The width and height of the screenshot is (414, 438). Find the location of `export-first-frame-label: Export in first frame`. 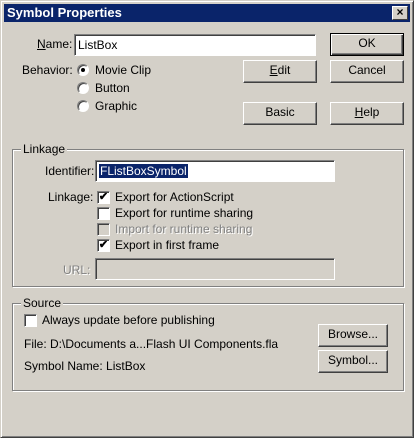

export-first-frame-label: Export in first frame is located at coordinates (167, 245).